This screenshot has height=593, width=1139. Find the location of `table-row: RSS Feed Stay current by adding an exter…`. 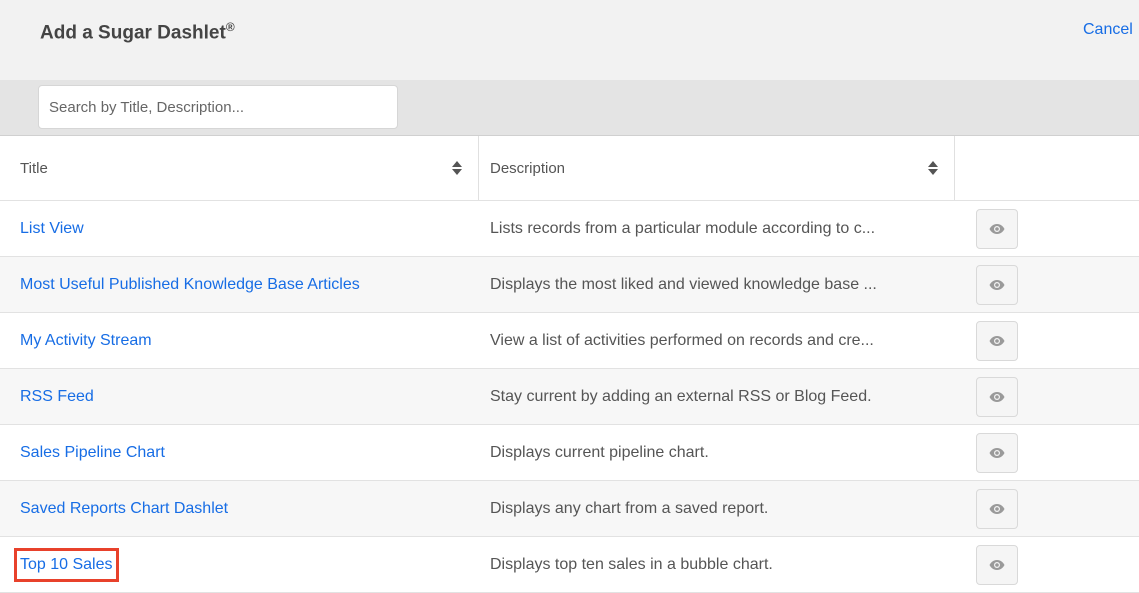

table-row: RSS Feed Stay current by adding an exter… is located at coordinates (569, 397).